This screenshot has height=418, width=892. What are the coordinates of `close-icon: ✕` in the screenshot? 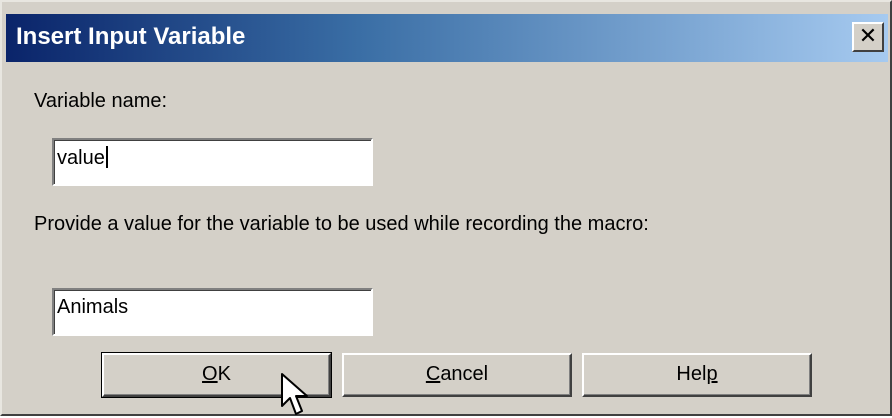 It's located at (868, 35).